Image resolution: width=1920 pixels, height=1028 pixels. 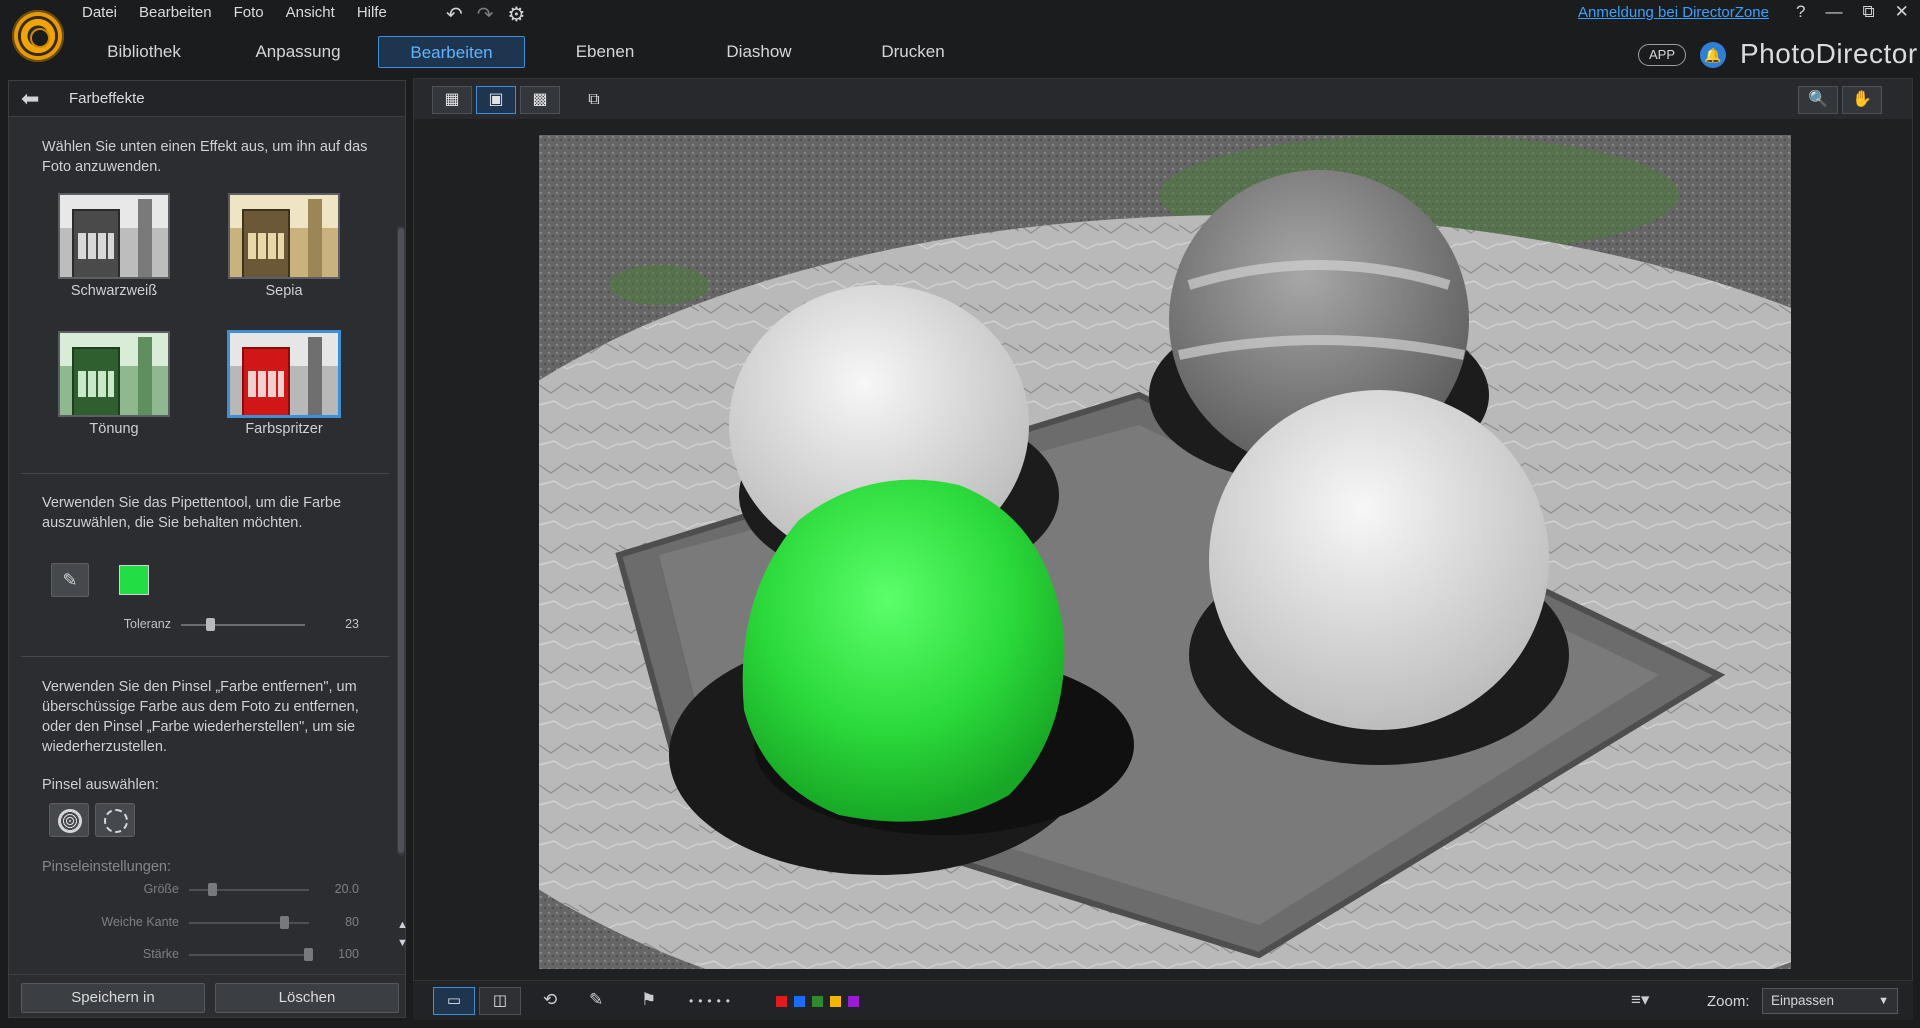 I want to click on zoom-label: Zoom:, so click(x=1728, y=1001).